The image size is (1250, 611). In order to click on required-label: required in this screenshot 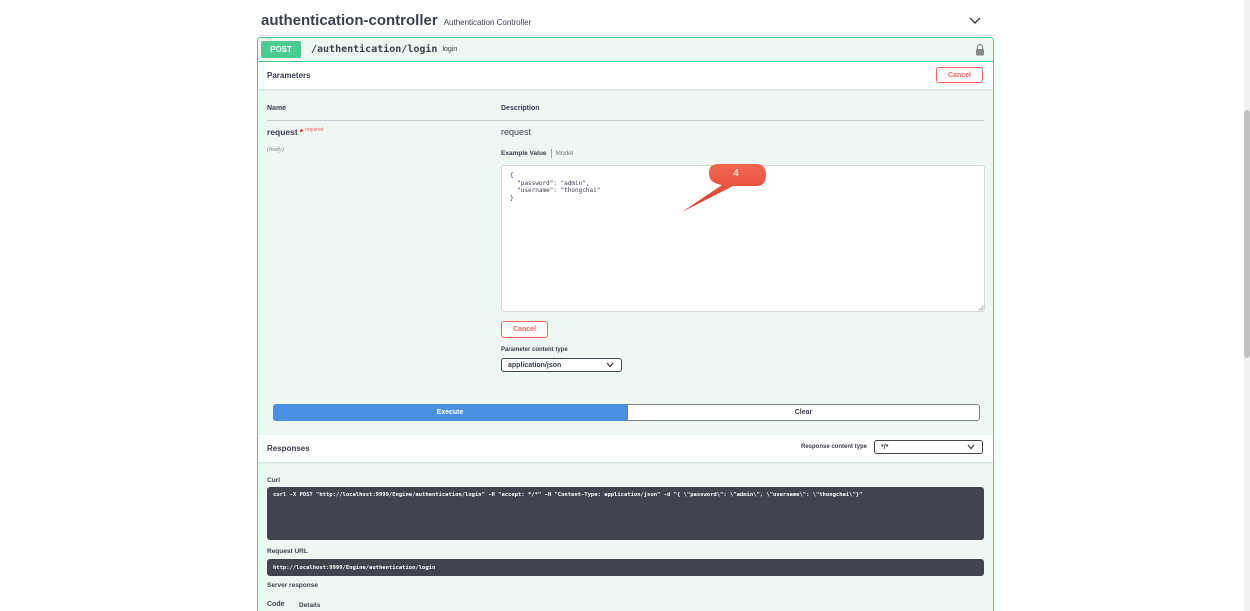, I will do `click(314, 130)`.